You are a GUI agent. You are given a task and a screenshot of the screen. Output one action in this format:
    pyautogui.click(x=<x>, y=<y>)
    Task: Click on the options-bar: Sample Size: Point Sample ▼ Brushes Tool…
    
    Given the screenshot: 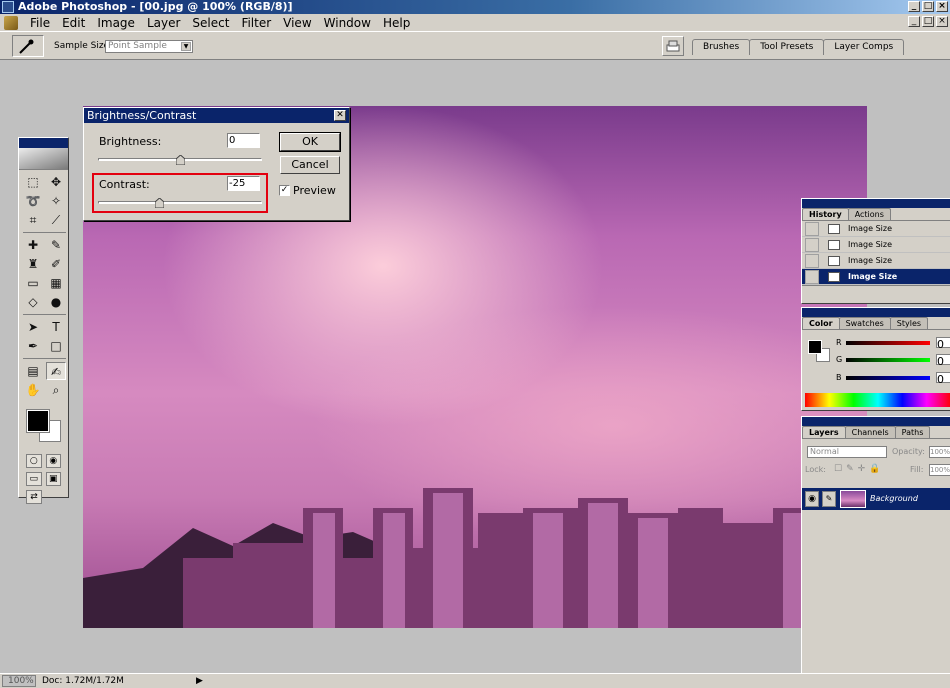 What is the action you would take?
    pyautogui.click(x=475, y=45)
    